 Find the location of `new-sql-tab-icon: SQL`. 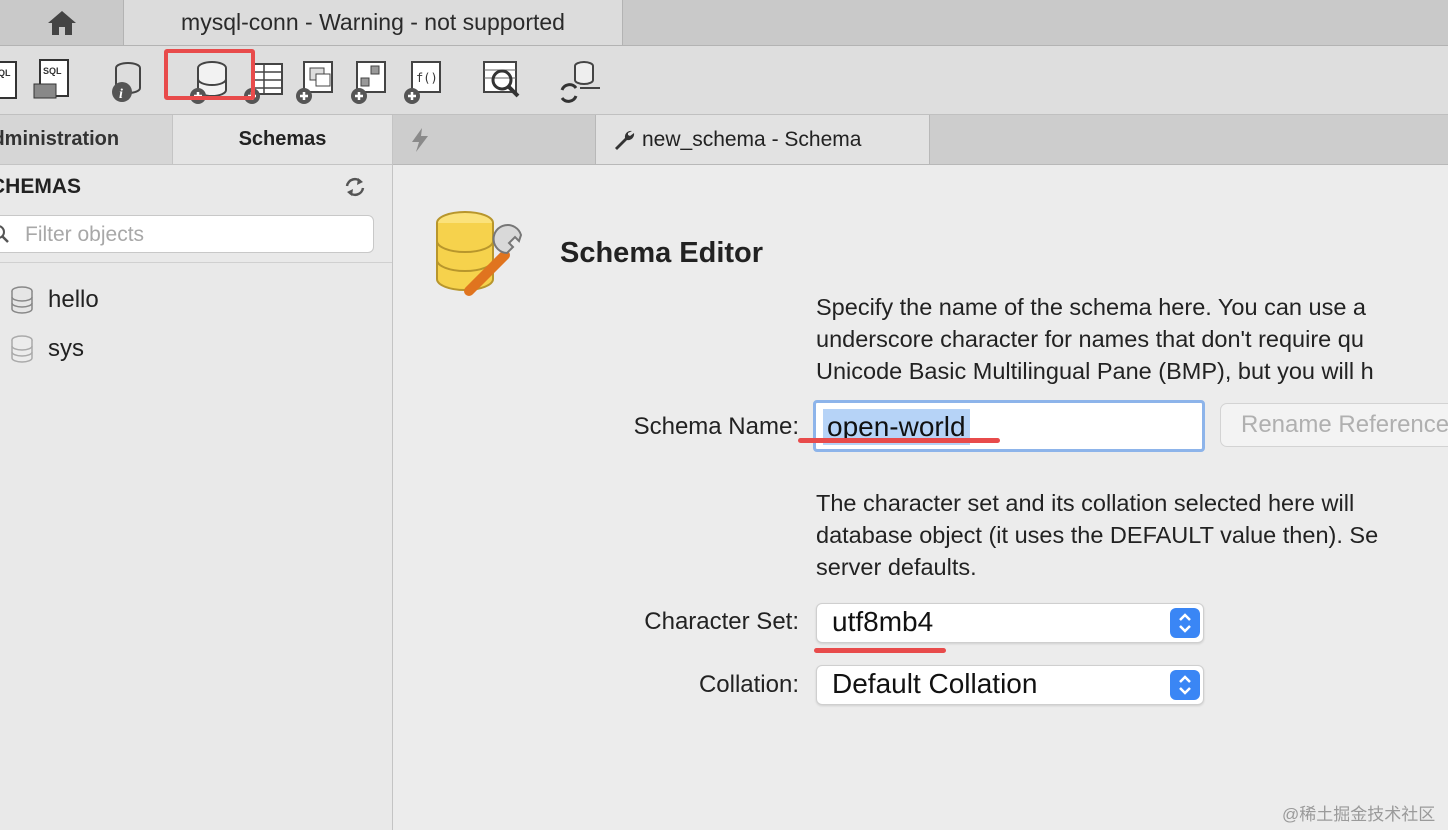

new-sql-tab-icon: SQL is located at coordinates (13, 80).